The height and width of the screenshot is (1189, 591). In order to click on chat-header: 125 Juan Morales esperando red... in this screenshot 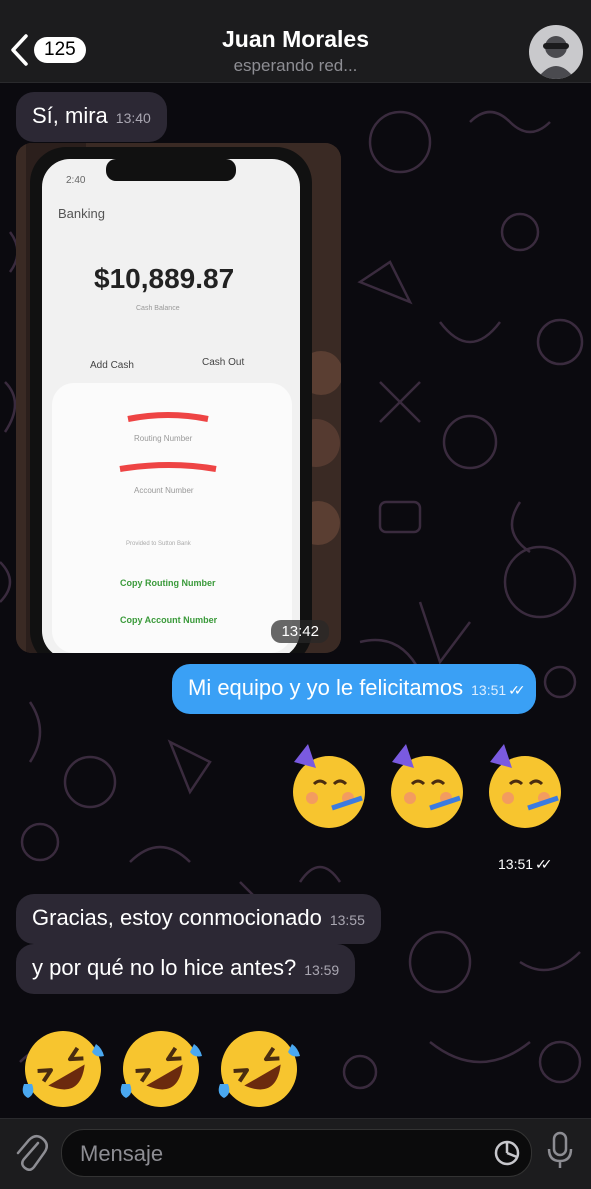, I will do `click(295, 41)`.